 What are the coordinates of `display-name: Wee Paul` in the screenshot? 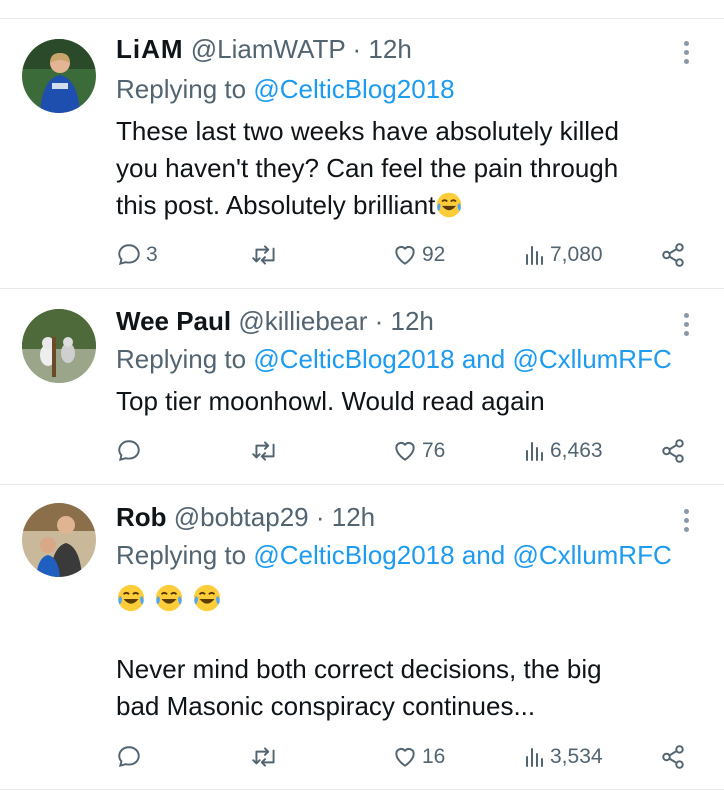 It's located at (173, 321).